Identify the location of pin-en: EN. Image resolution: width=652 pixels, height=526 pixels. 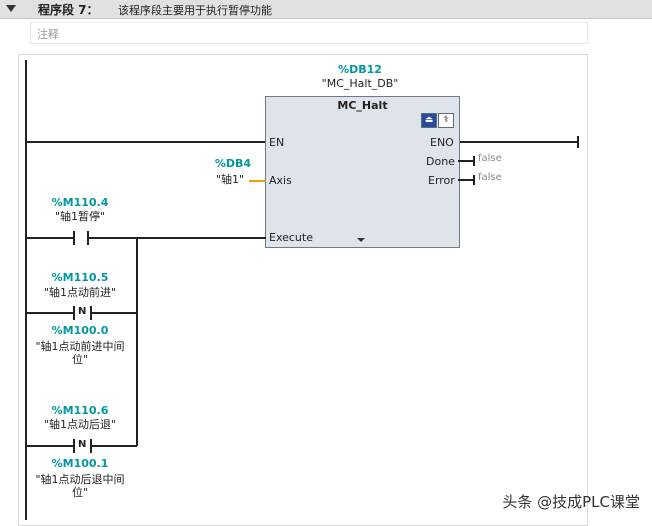
(277, 142).